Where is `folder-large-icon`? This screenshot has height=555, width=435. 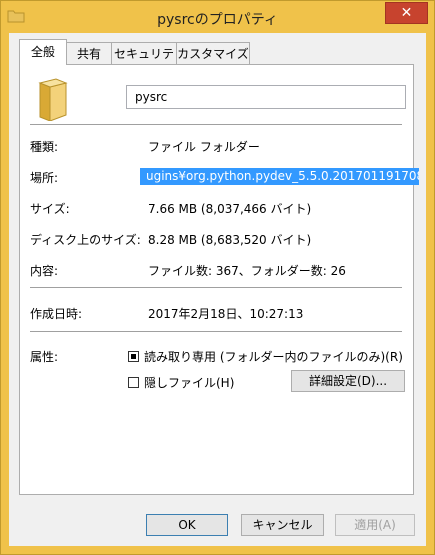 folder-large-icon is located at coordinates (53, 99).